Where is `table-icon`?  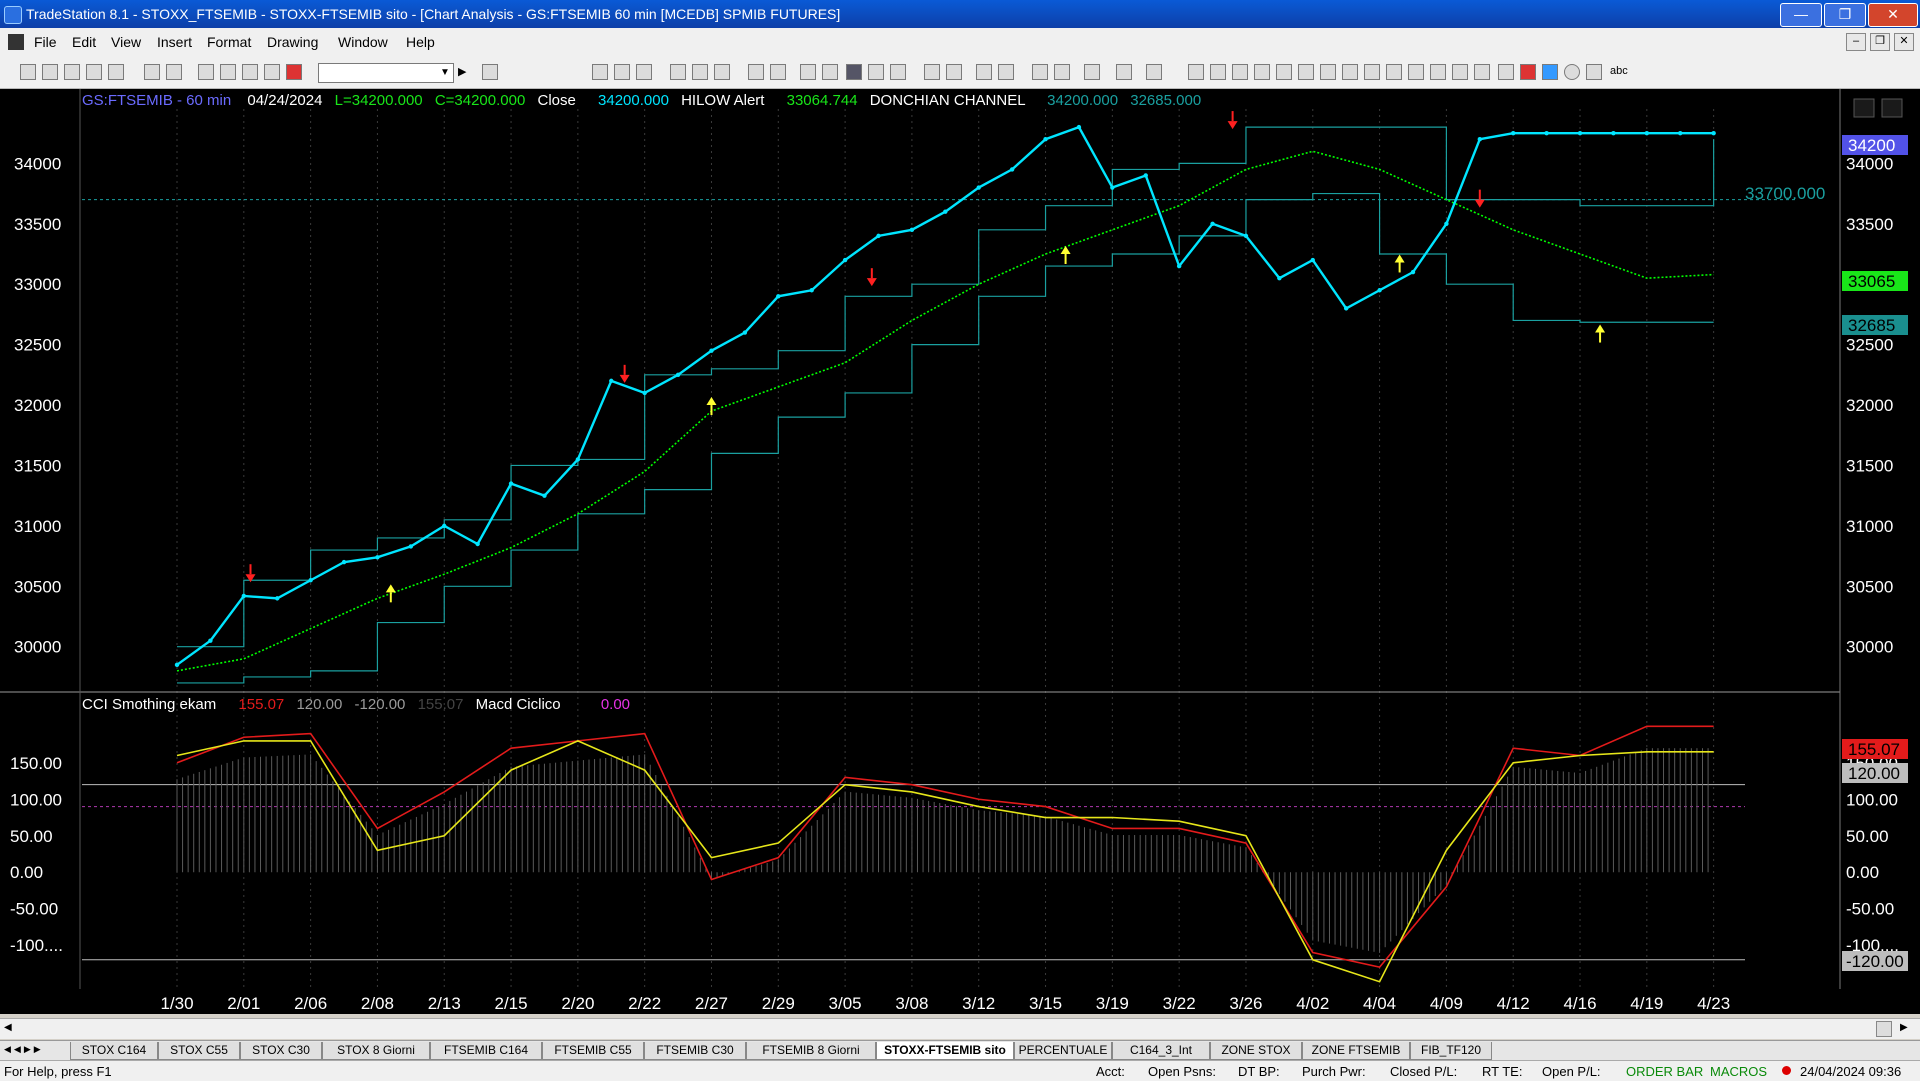
table-icon is located at coordinates (644, 72).